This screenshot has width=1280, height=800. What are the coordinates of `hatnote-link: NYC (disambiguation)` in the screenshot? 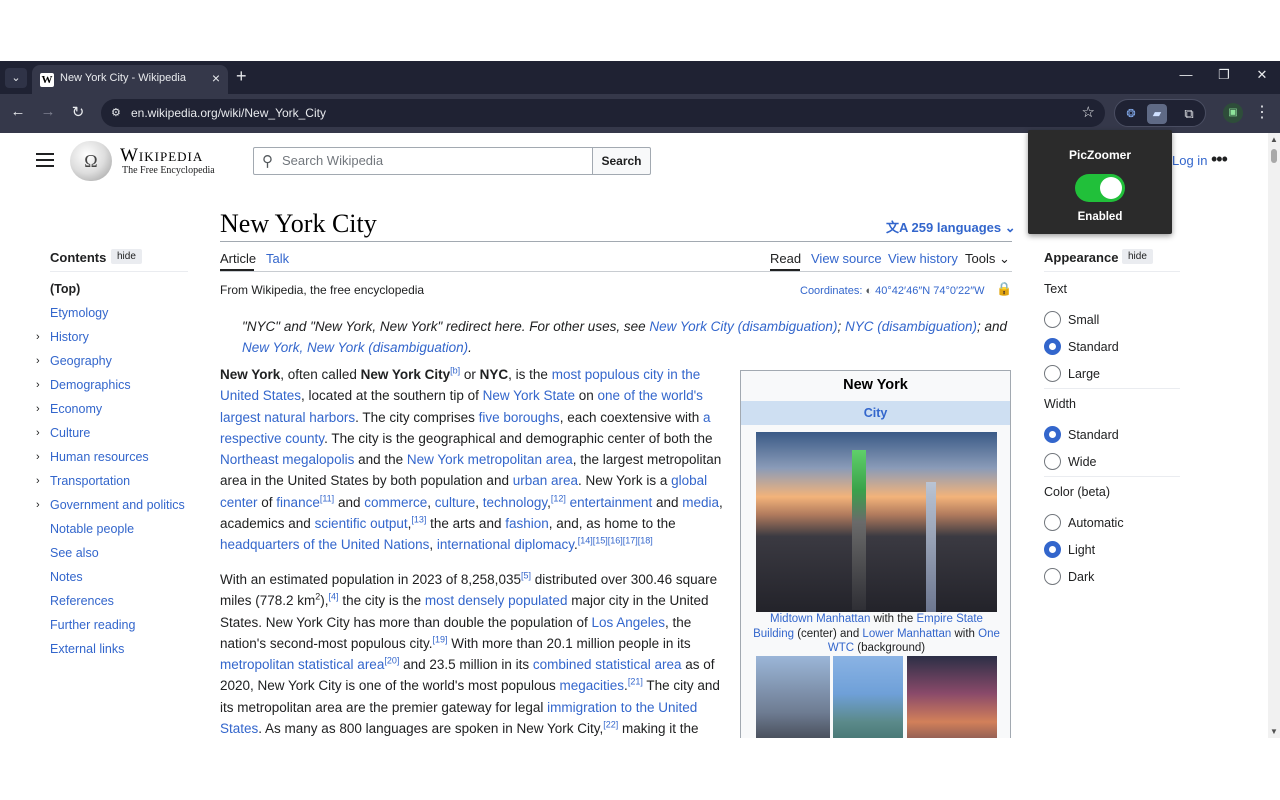 It's located at (911, 326).